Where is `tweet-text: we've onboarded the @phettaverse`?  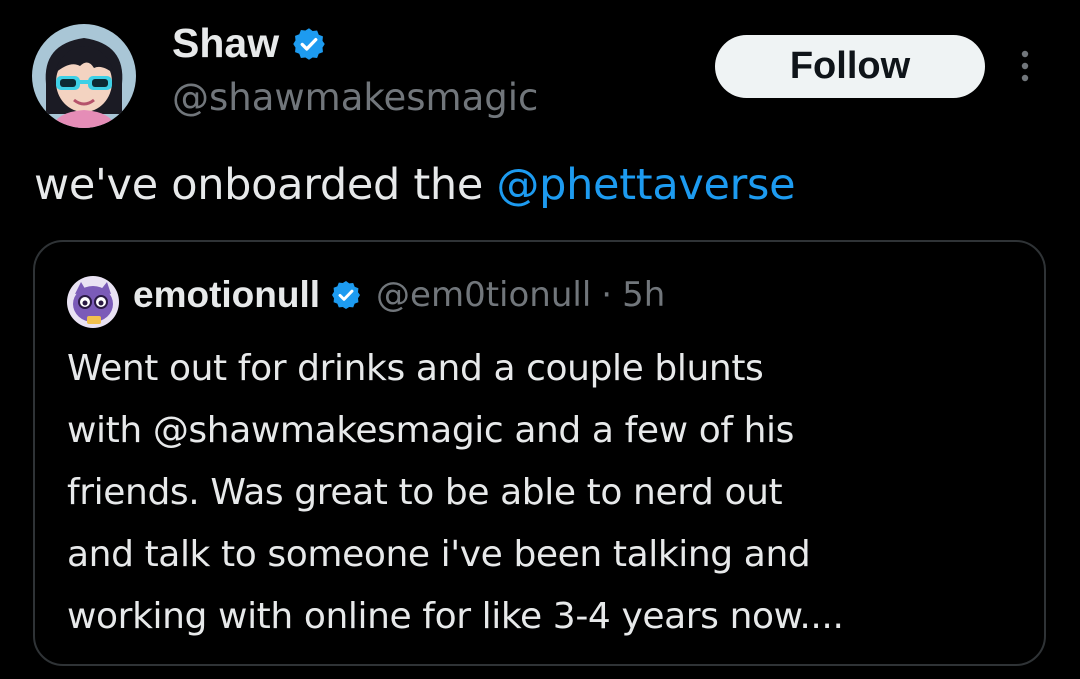 tweet-text: we've onboarded the @phettaverse is located at coordinates (415, 185).